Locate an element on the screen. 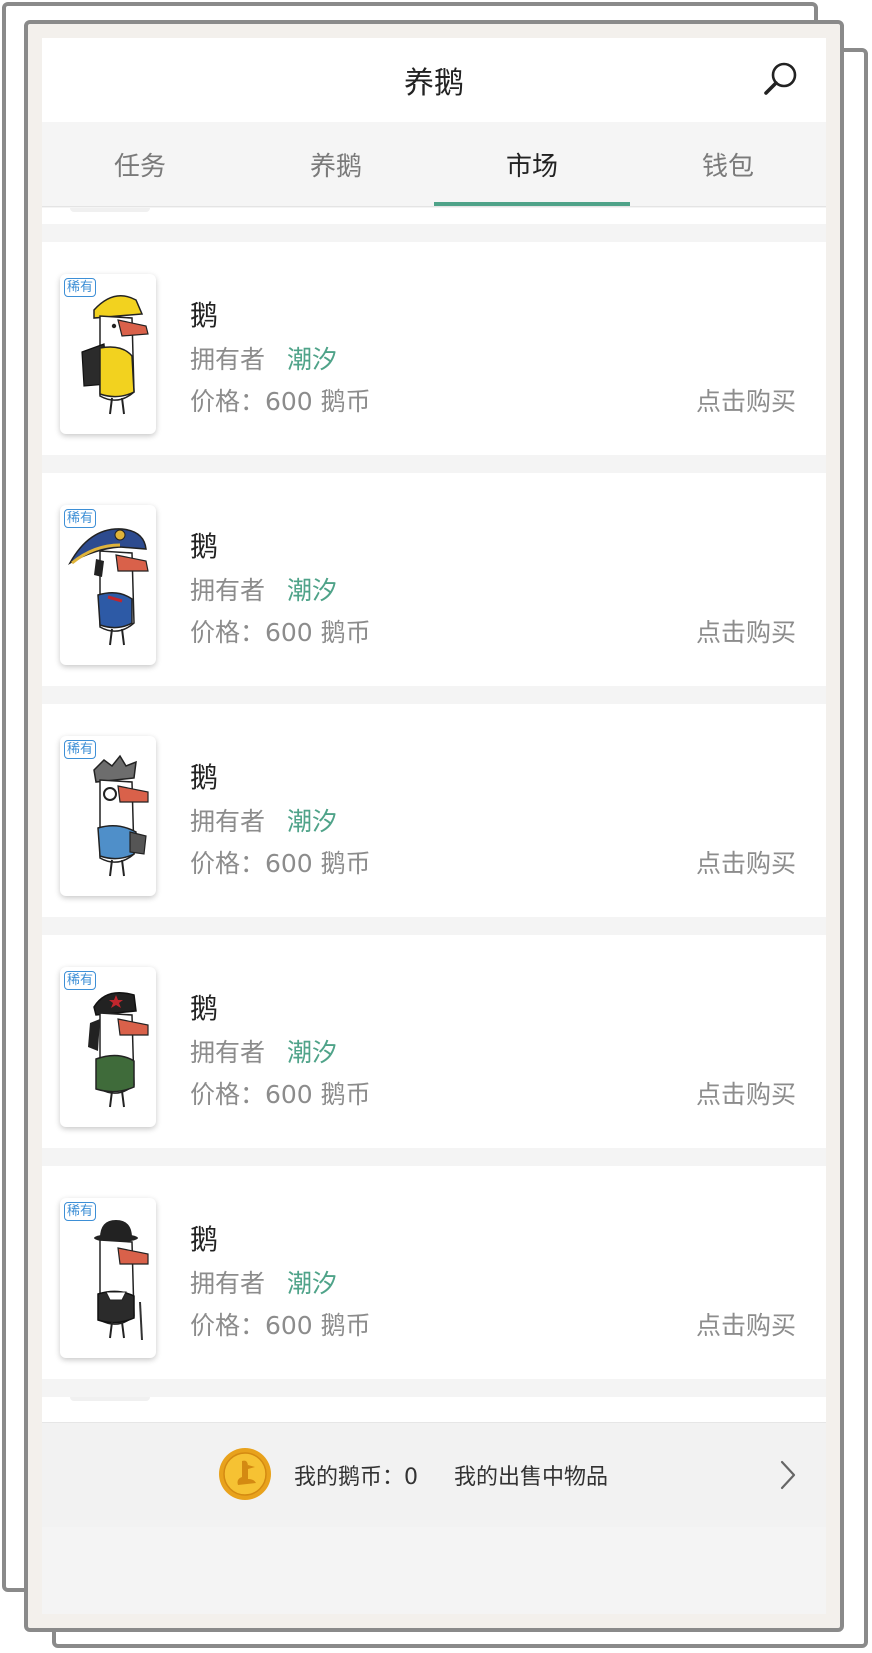 This screenshot has width=872, height=1653. tab-bar: 任务 养鹅 市场 钱包 is located at coordinates (434, 164).